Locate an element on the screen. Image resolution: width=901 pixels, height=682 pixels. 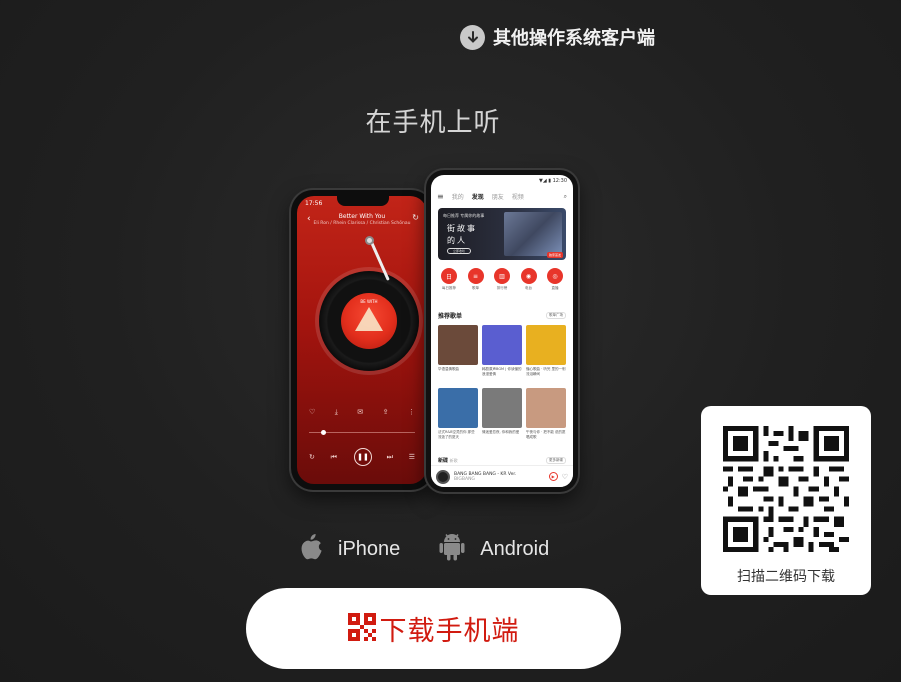
chart-icon: ▥ is located at coordinates (502, 276).